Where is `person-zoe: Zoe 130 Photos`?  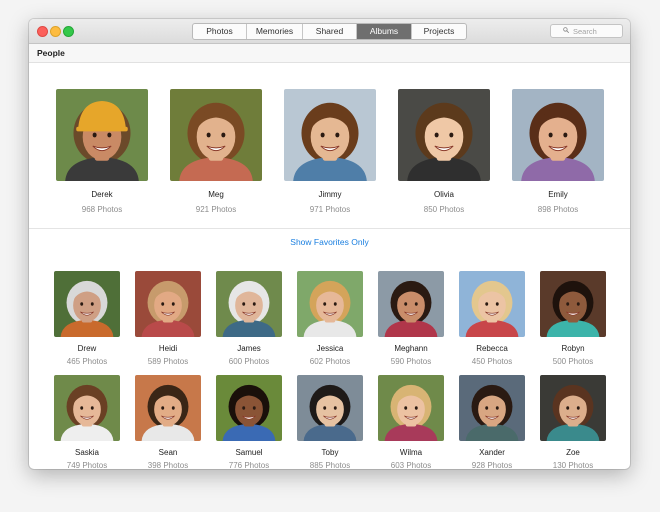
person-zoe: Zoe 130 Photos is located at coordinates (573, 422).